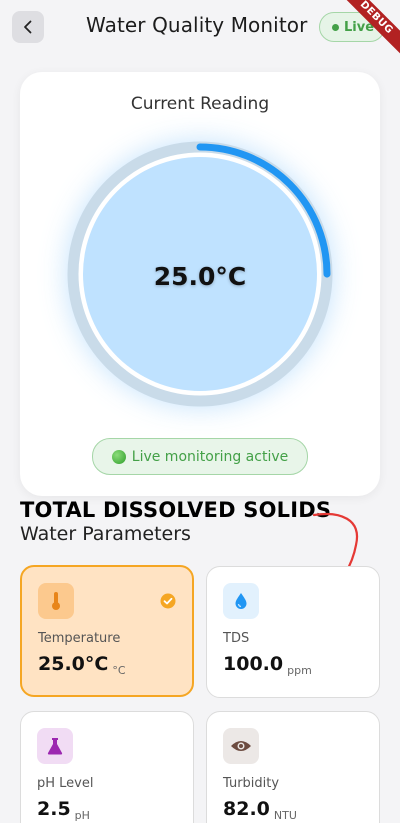 This screenshot has height=823, width=400. What do you see at coordinates (55, 746) in the screenshot?
I see `flask-icon` at bounding box center [55, 746].